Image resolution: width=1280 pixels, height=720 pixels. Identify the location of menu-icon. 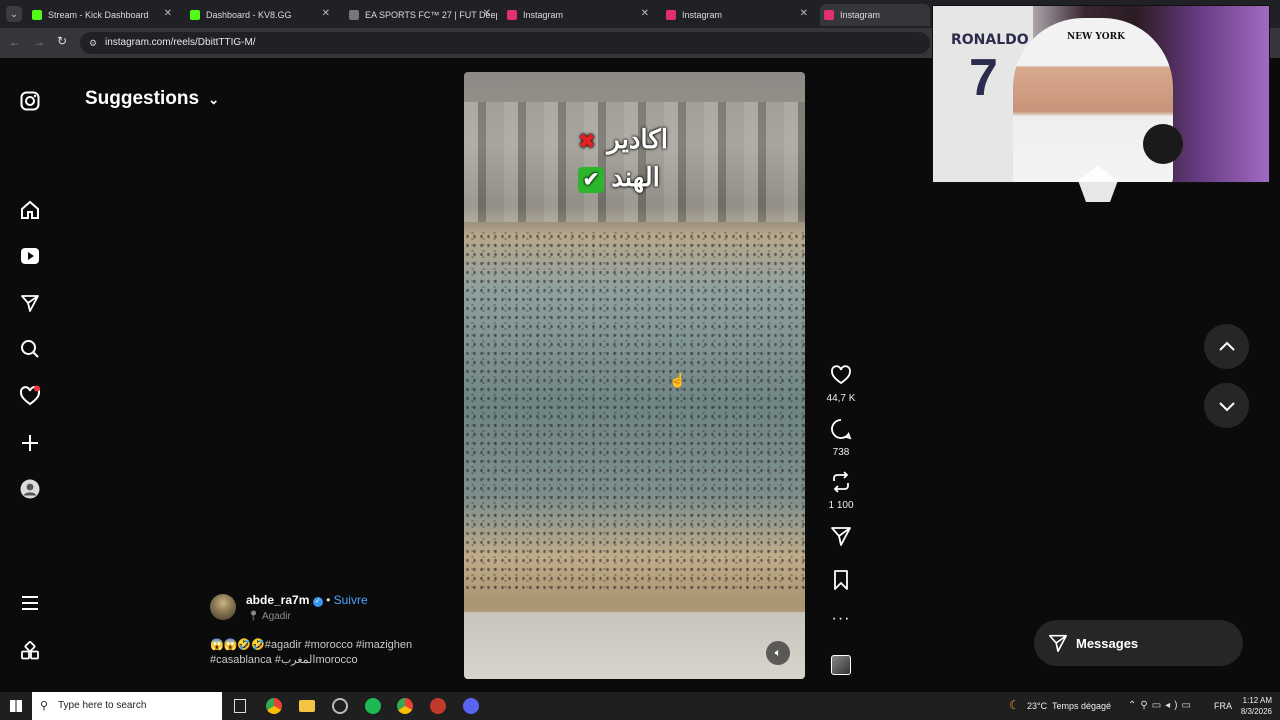
(30, 603).